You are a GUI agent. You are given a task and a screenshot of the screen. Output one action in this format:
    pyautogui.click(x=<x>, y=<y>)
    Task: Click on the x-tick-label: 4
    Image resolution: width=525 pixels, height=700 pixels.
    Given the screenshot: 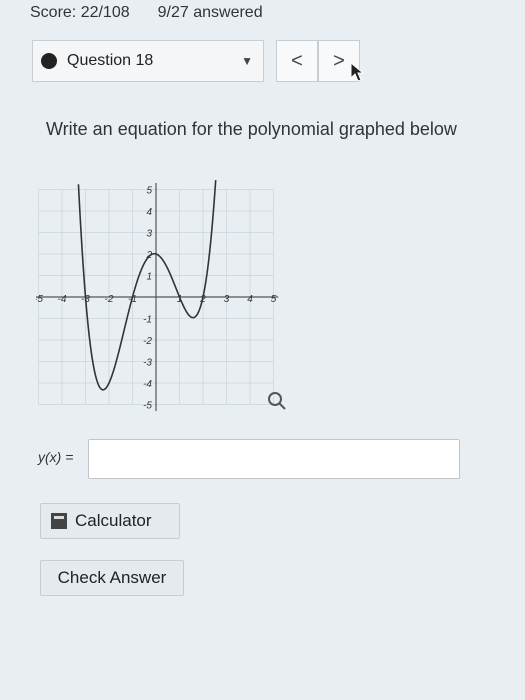 What is the action you would take?
    pyautogui.click(x=250, y=299)
    